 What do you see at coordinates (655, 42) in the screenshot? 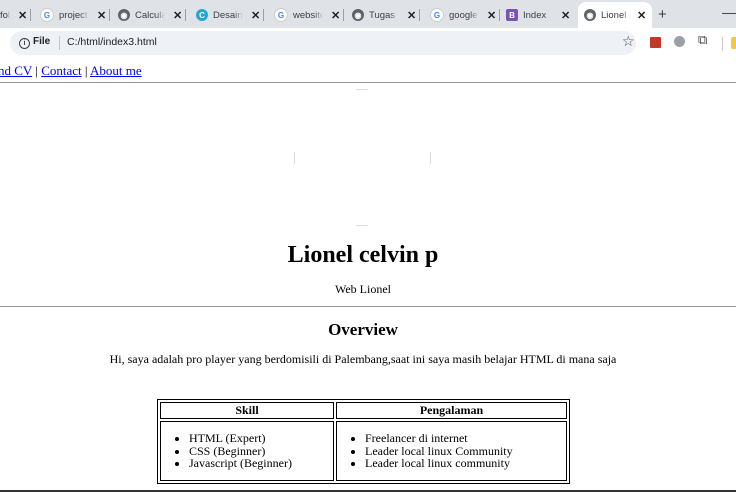
I see `extension-icon` at bounding box center [655, 42].